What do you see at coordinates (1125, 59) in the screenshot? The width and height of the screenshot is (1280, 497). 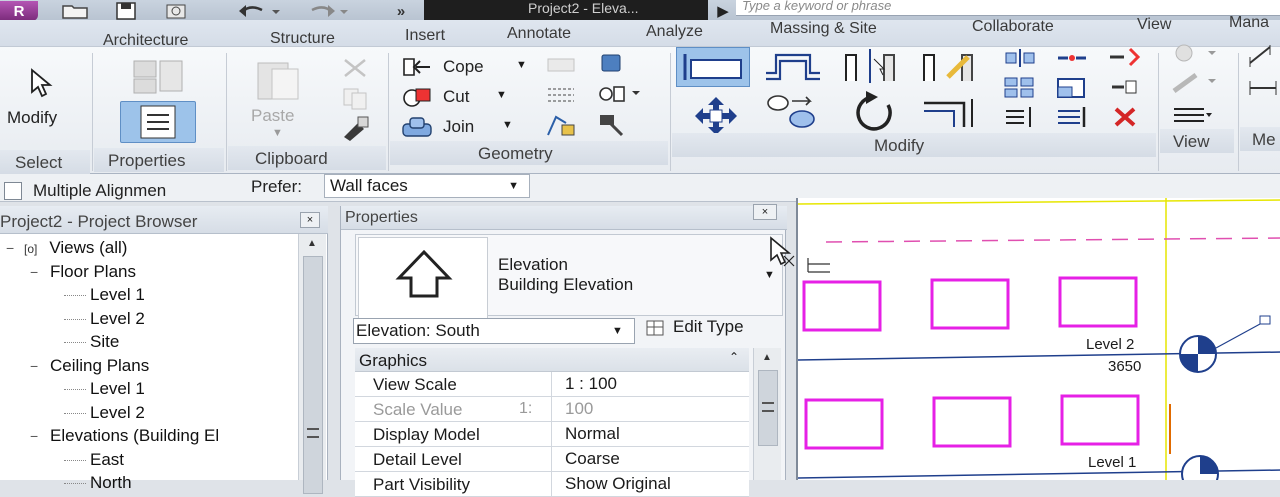 I see `pin-icon` at bounding box center [1125, 59].